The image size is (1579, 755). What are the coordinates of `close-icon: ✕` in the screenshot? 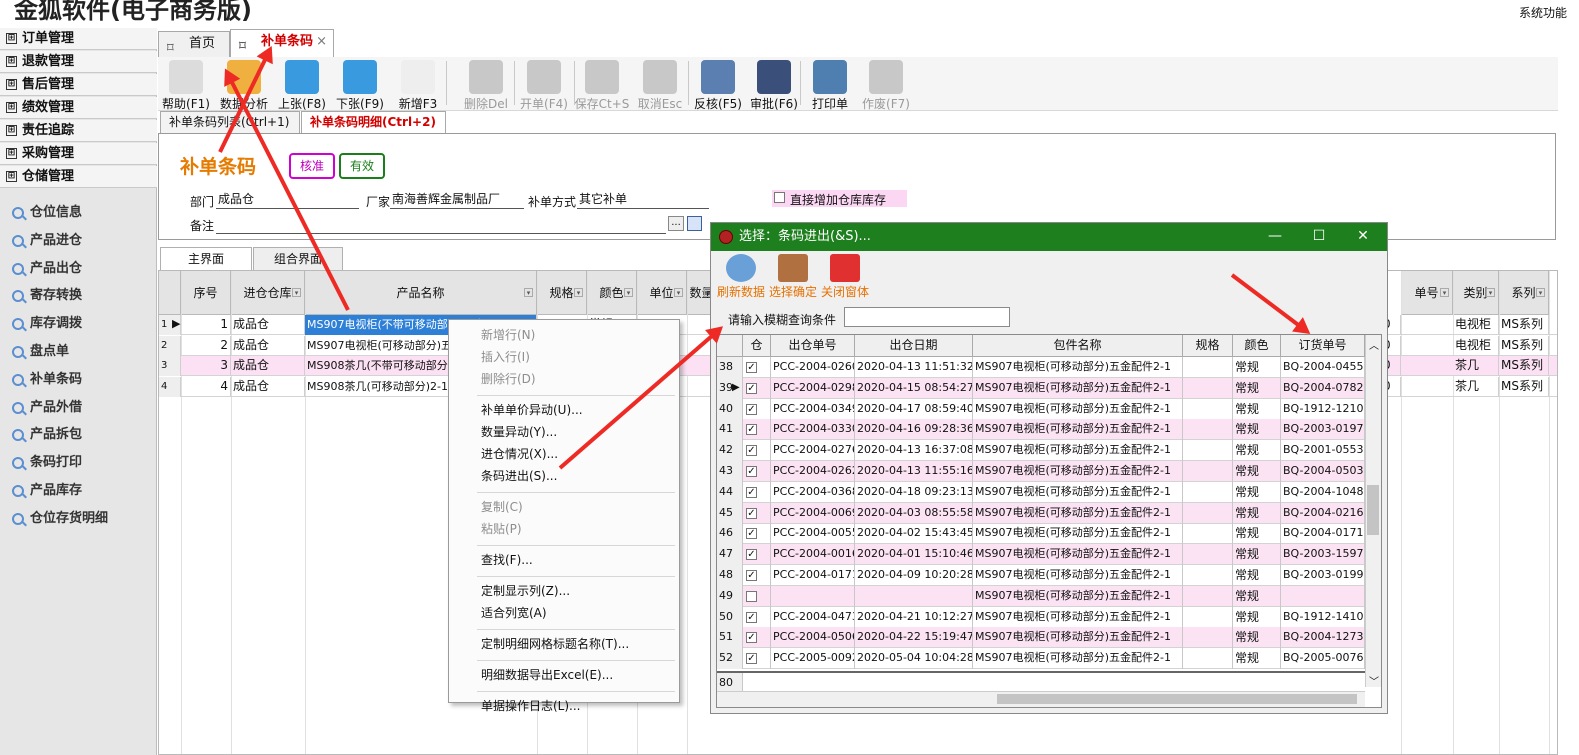 It's located at (1363, 237).